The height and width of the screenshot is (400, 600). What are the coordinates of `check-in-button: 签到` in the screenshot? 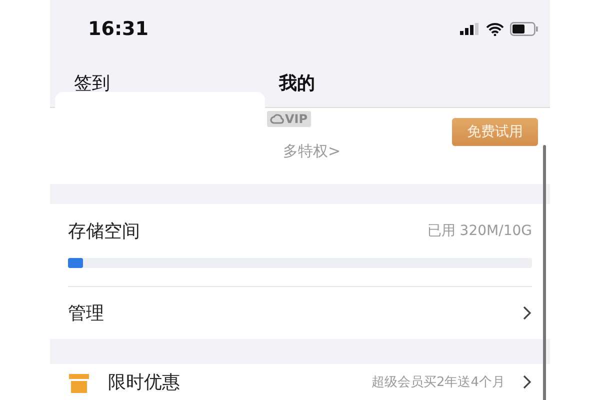 It's located at (92, 82).